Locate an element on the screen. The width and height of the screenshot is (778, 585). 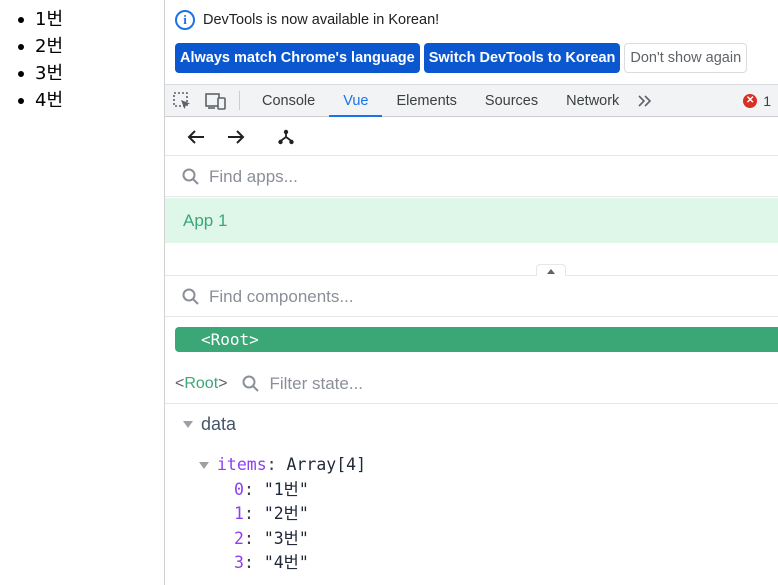
state-value: Array[4] is located at coordinates (326, 464).